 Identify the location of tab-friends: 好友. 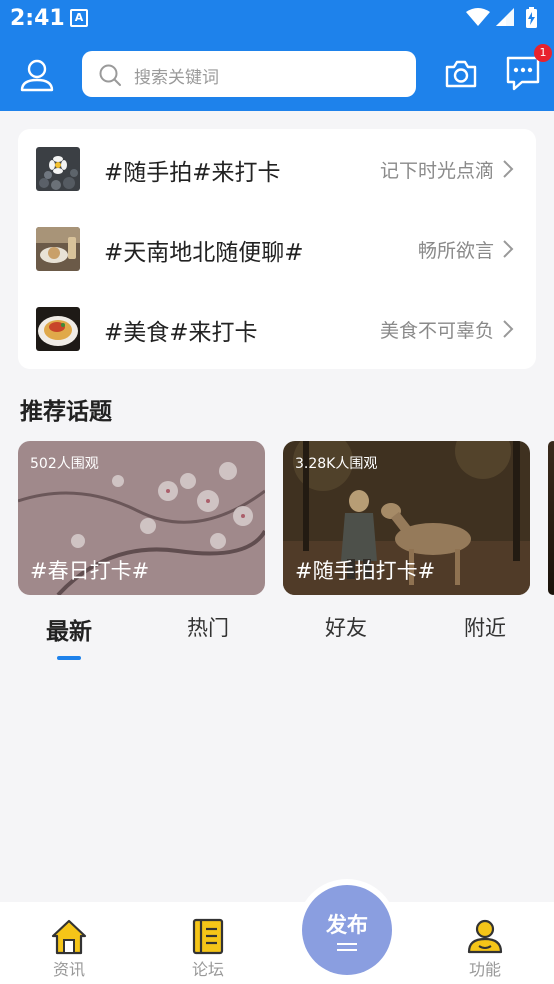
(346, 627).